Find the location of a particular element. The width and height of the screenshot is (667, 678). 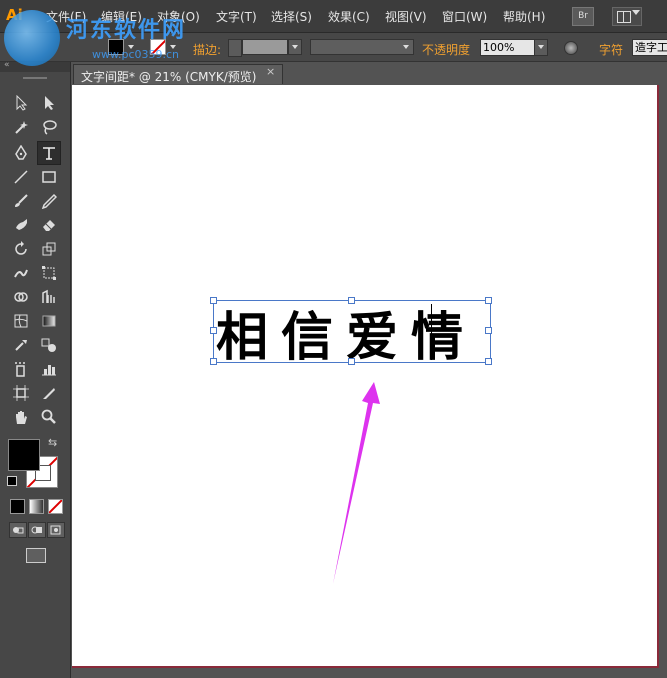

arrange-grid-icon is located at coordinates (624, 17).